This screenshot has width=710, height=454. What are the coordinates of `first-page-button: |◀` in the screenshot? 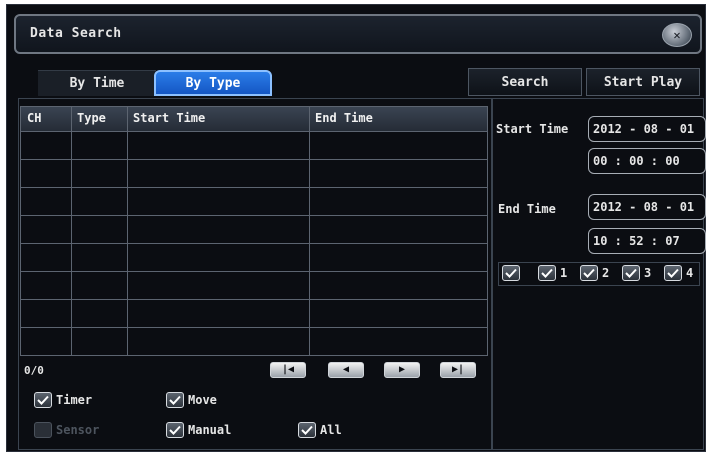 It's located at (288, 370).